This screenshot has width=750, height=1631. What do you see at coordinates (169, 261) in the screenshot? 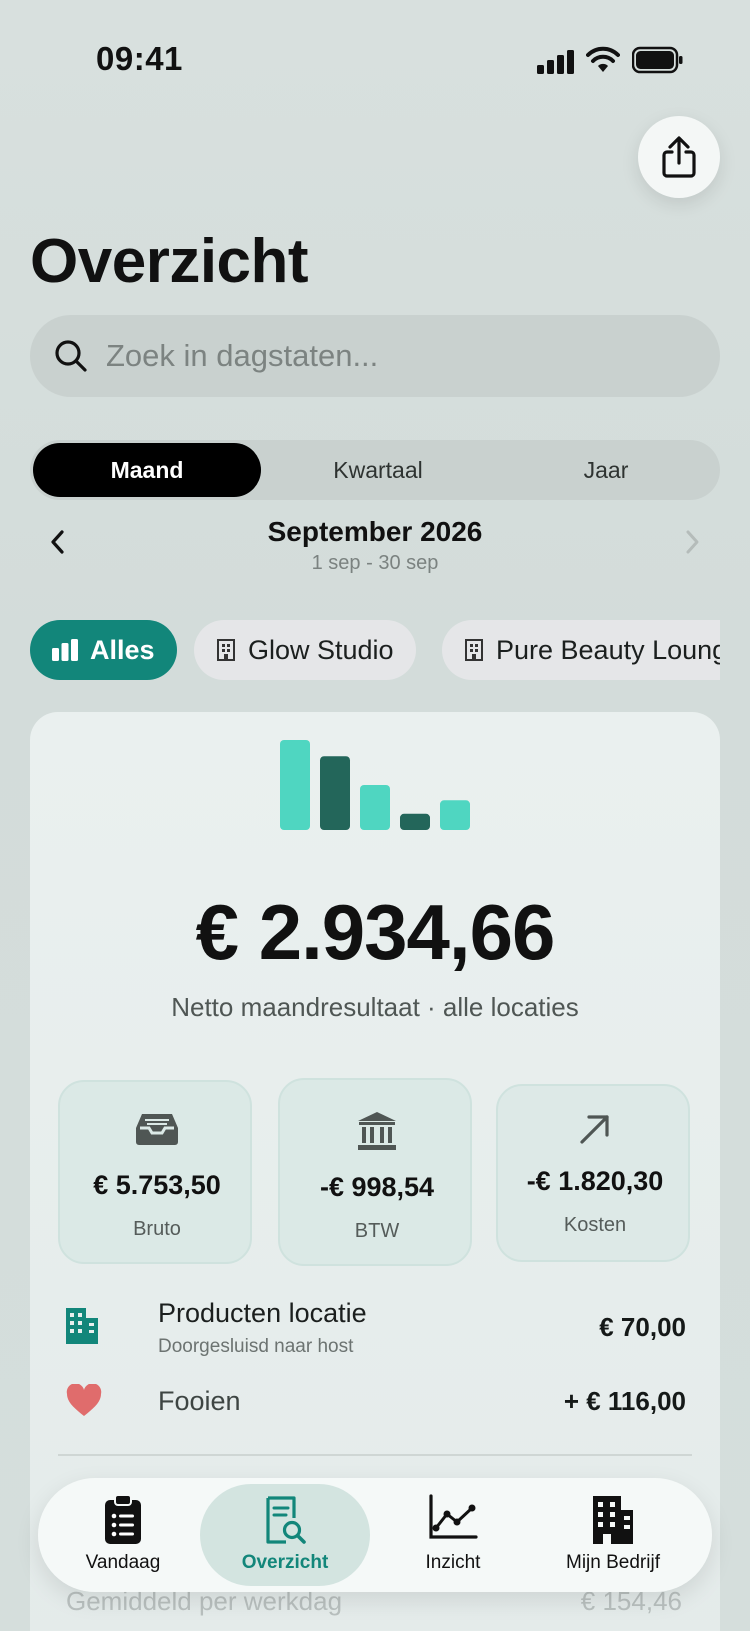
I see `page-title: Overzicht` at bounding box center [169, 261].